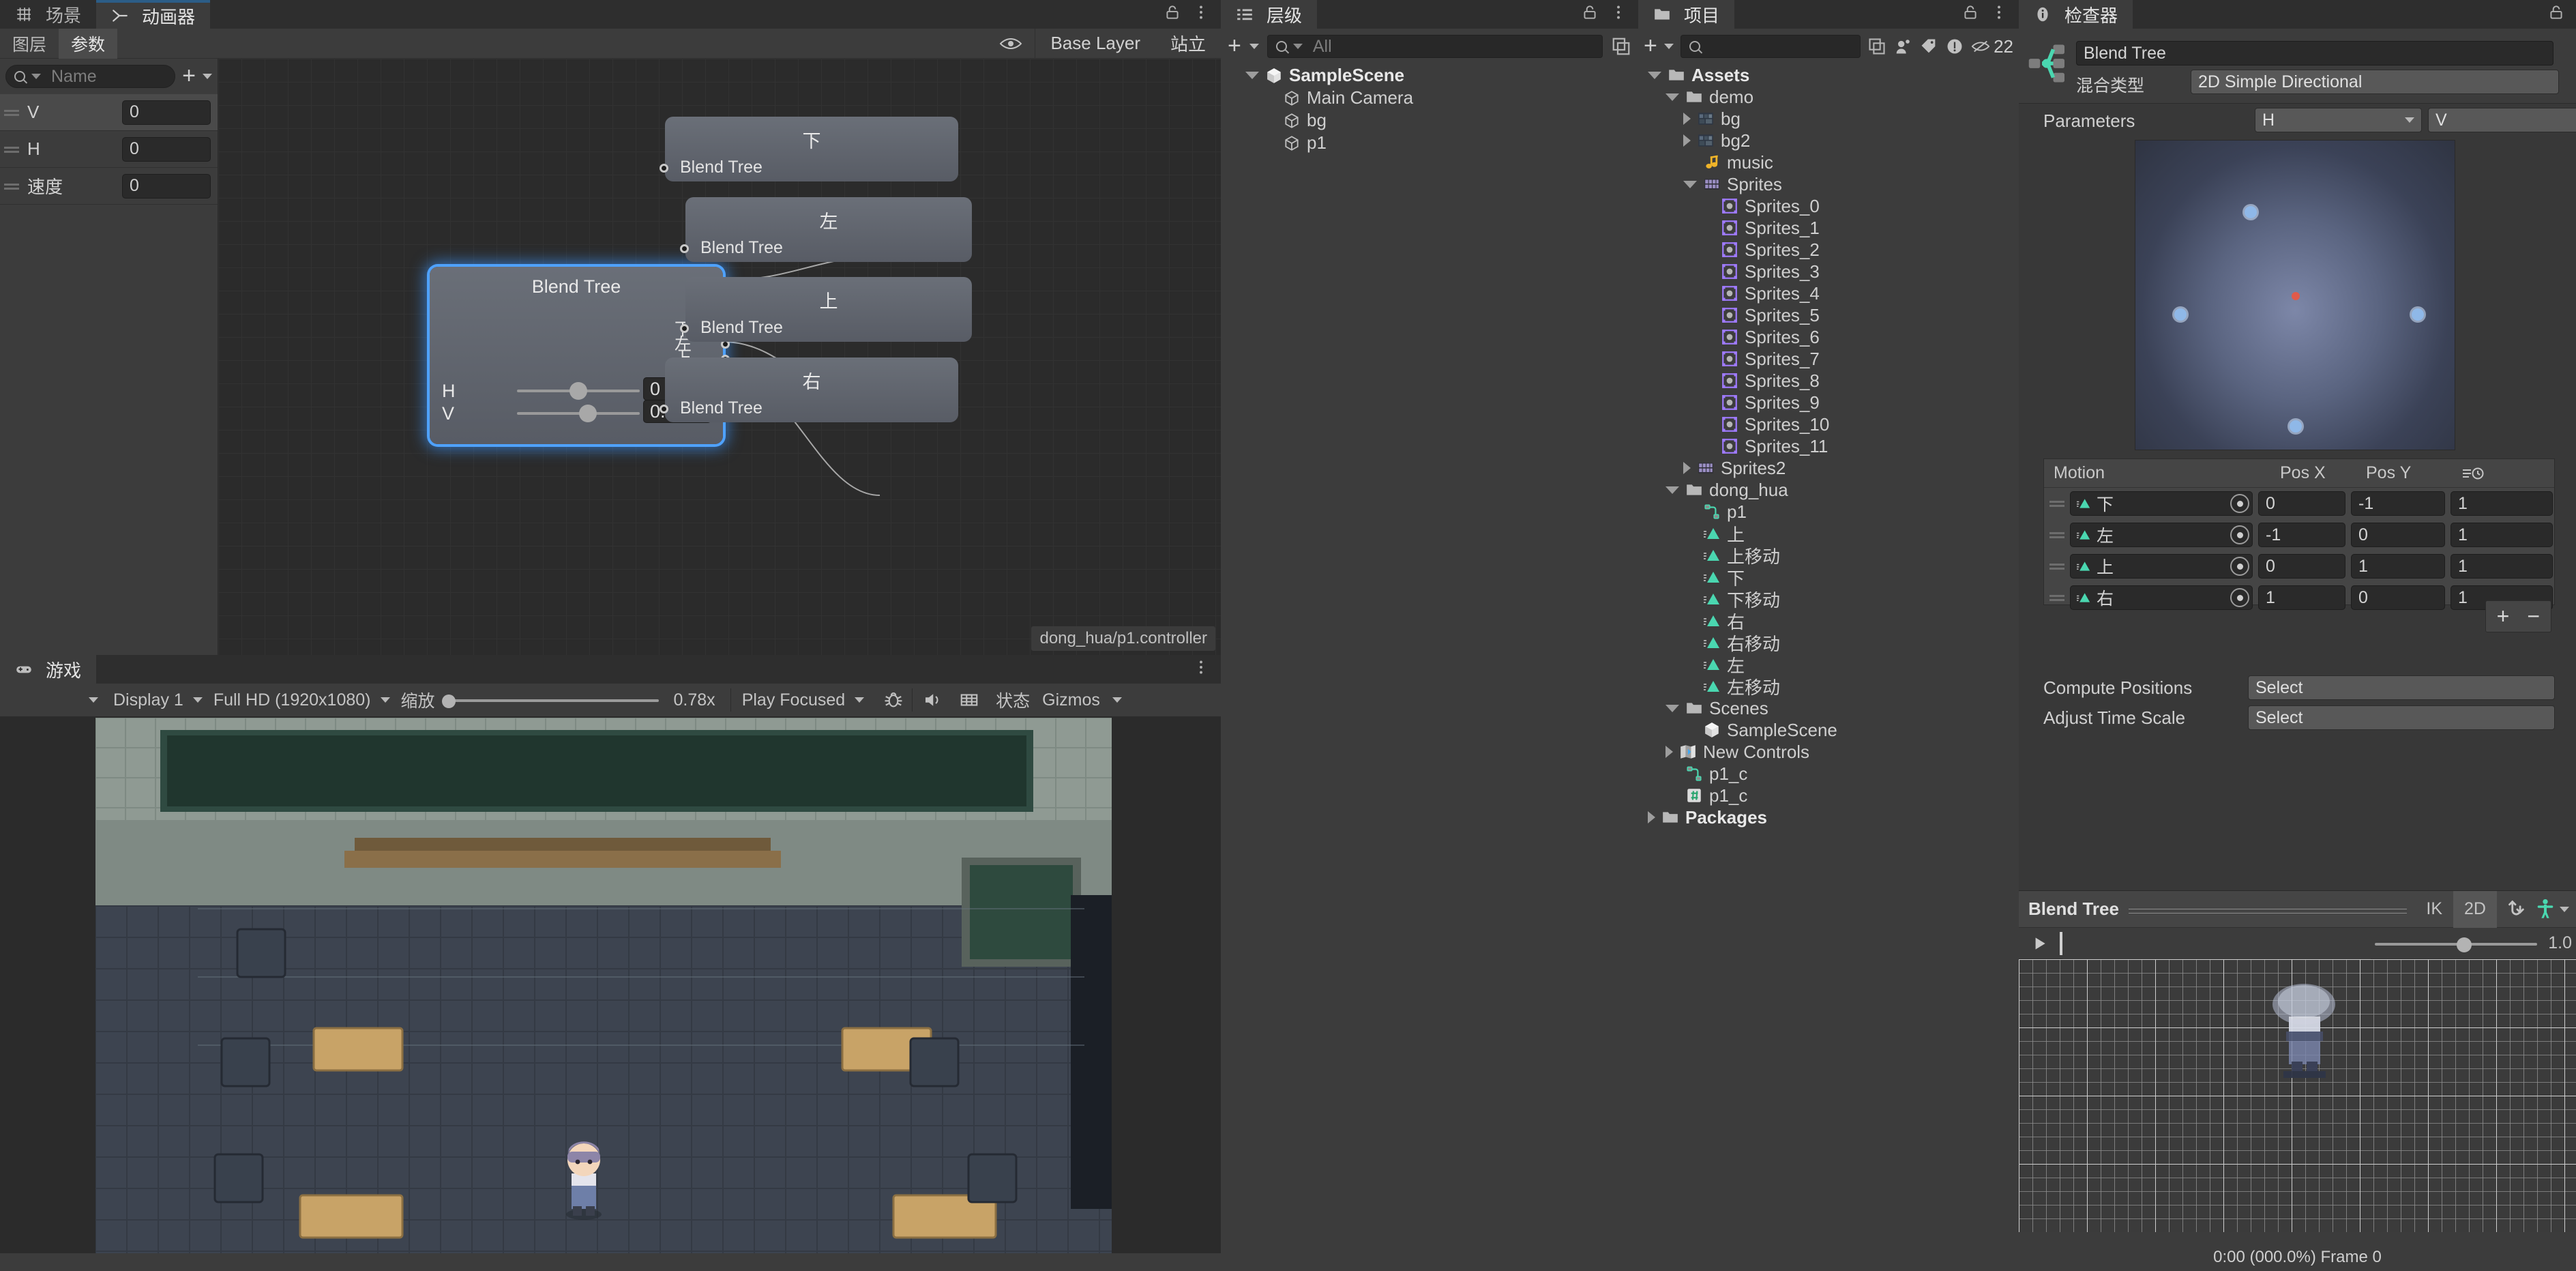 The width and height of the screenshot is (2576, 1271). What do you see at coordinates (2398, 503) in the screenshot?
I see `motion-posy-field: -1` at bounding box center [2398, 503].